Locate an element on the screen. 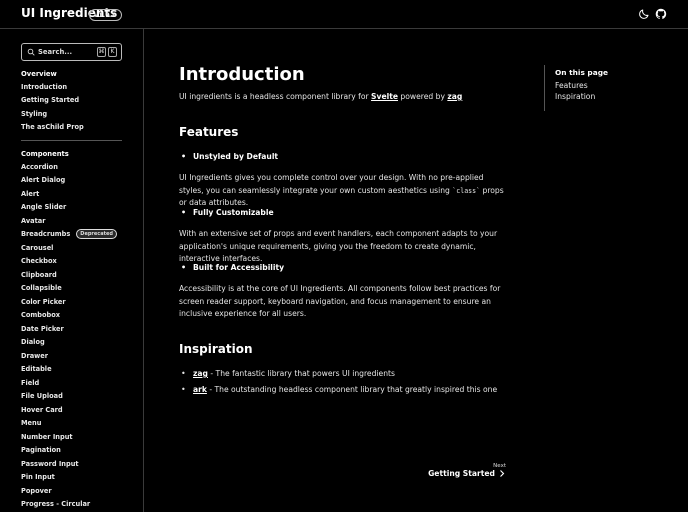 The width and height of the screenshot is (688, 512). sidebar-item-accordion: Accordion is located at coordinates (76, 167).